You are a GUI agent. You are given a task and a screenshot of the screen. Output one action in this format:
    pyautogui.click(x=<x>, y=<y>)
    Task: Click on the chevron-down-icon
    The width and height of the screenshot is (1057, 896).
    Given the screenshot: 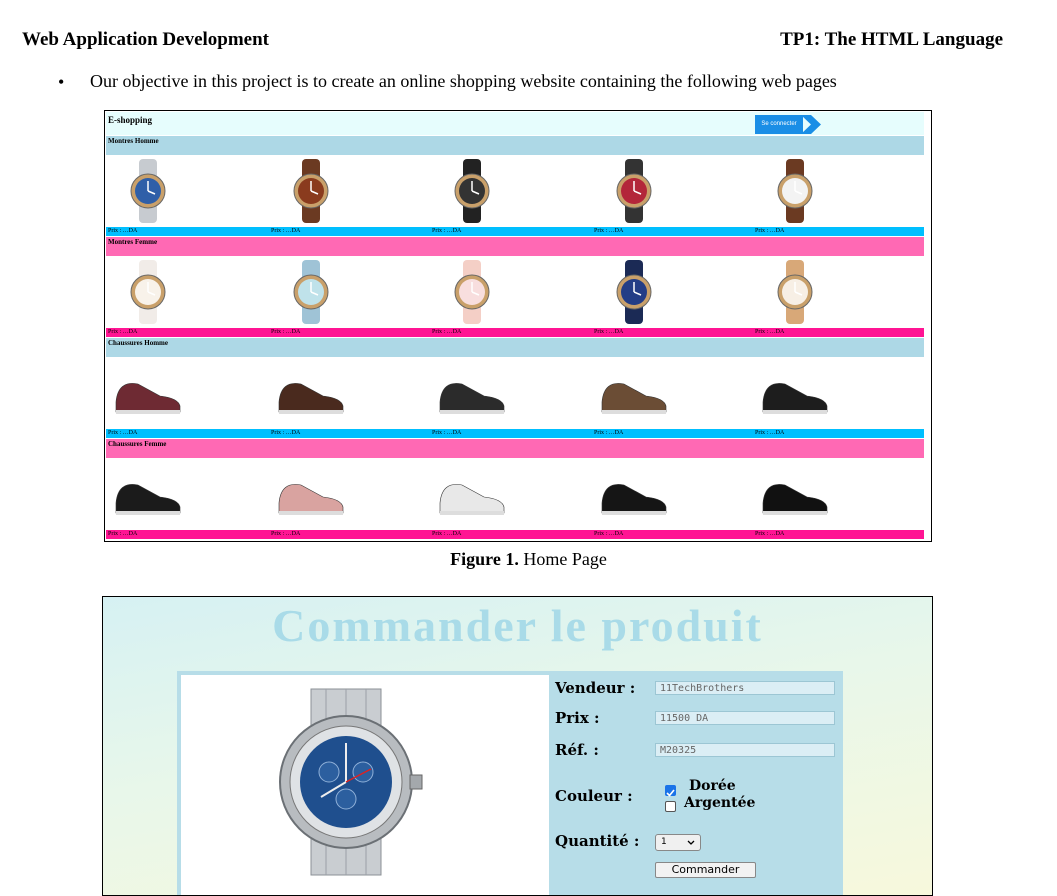 What is the action you would take?
    pyautogui.click(x=691, y=842)
    